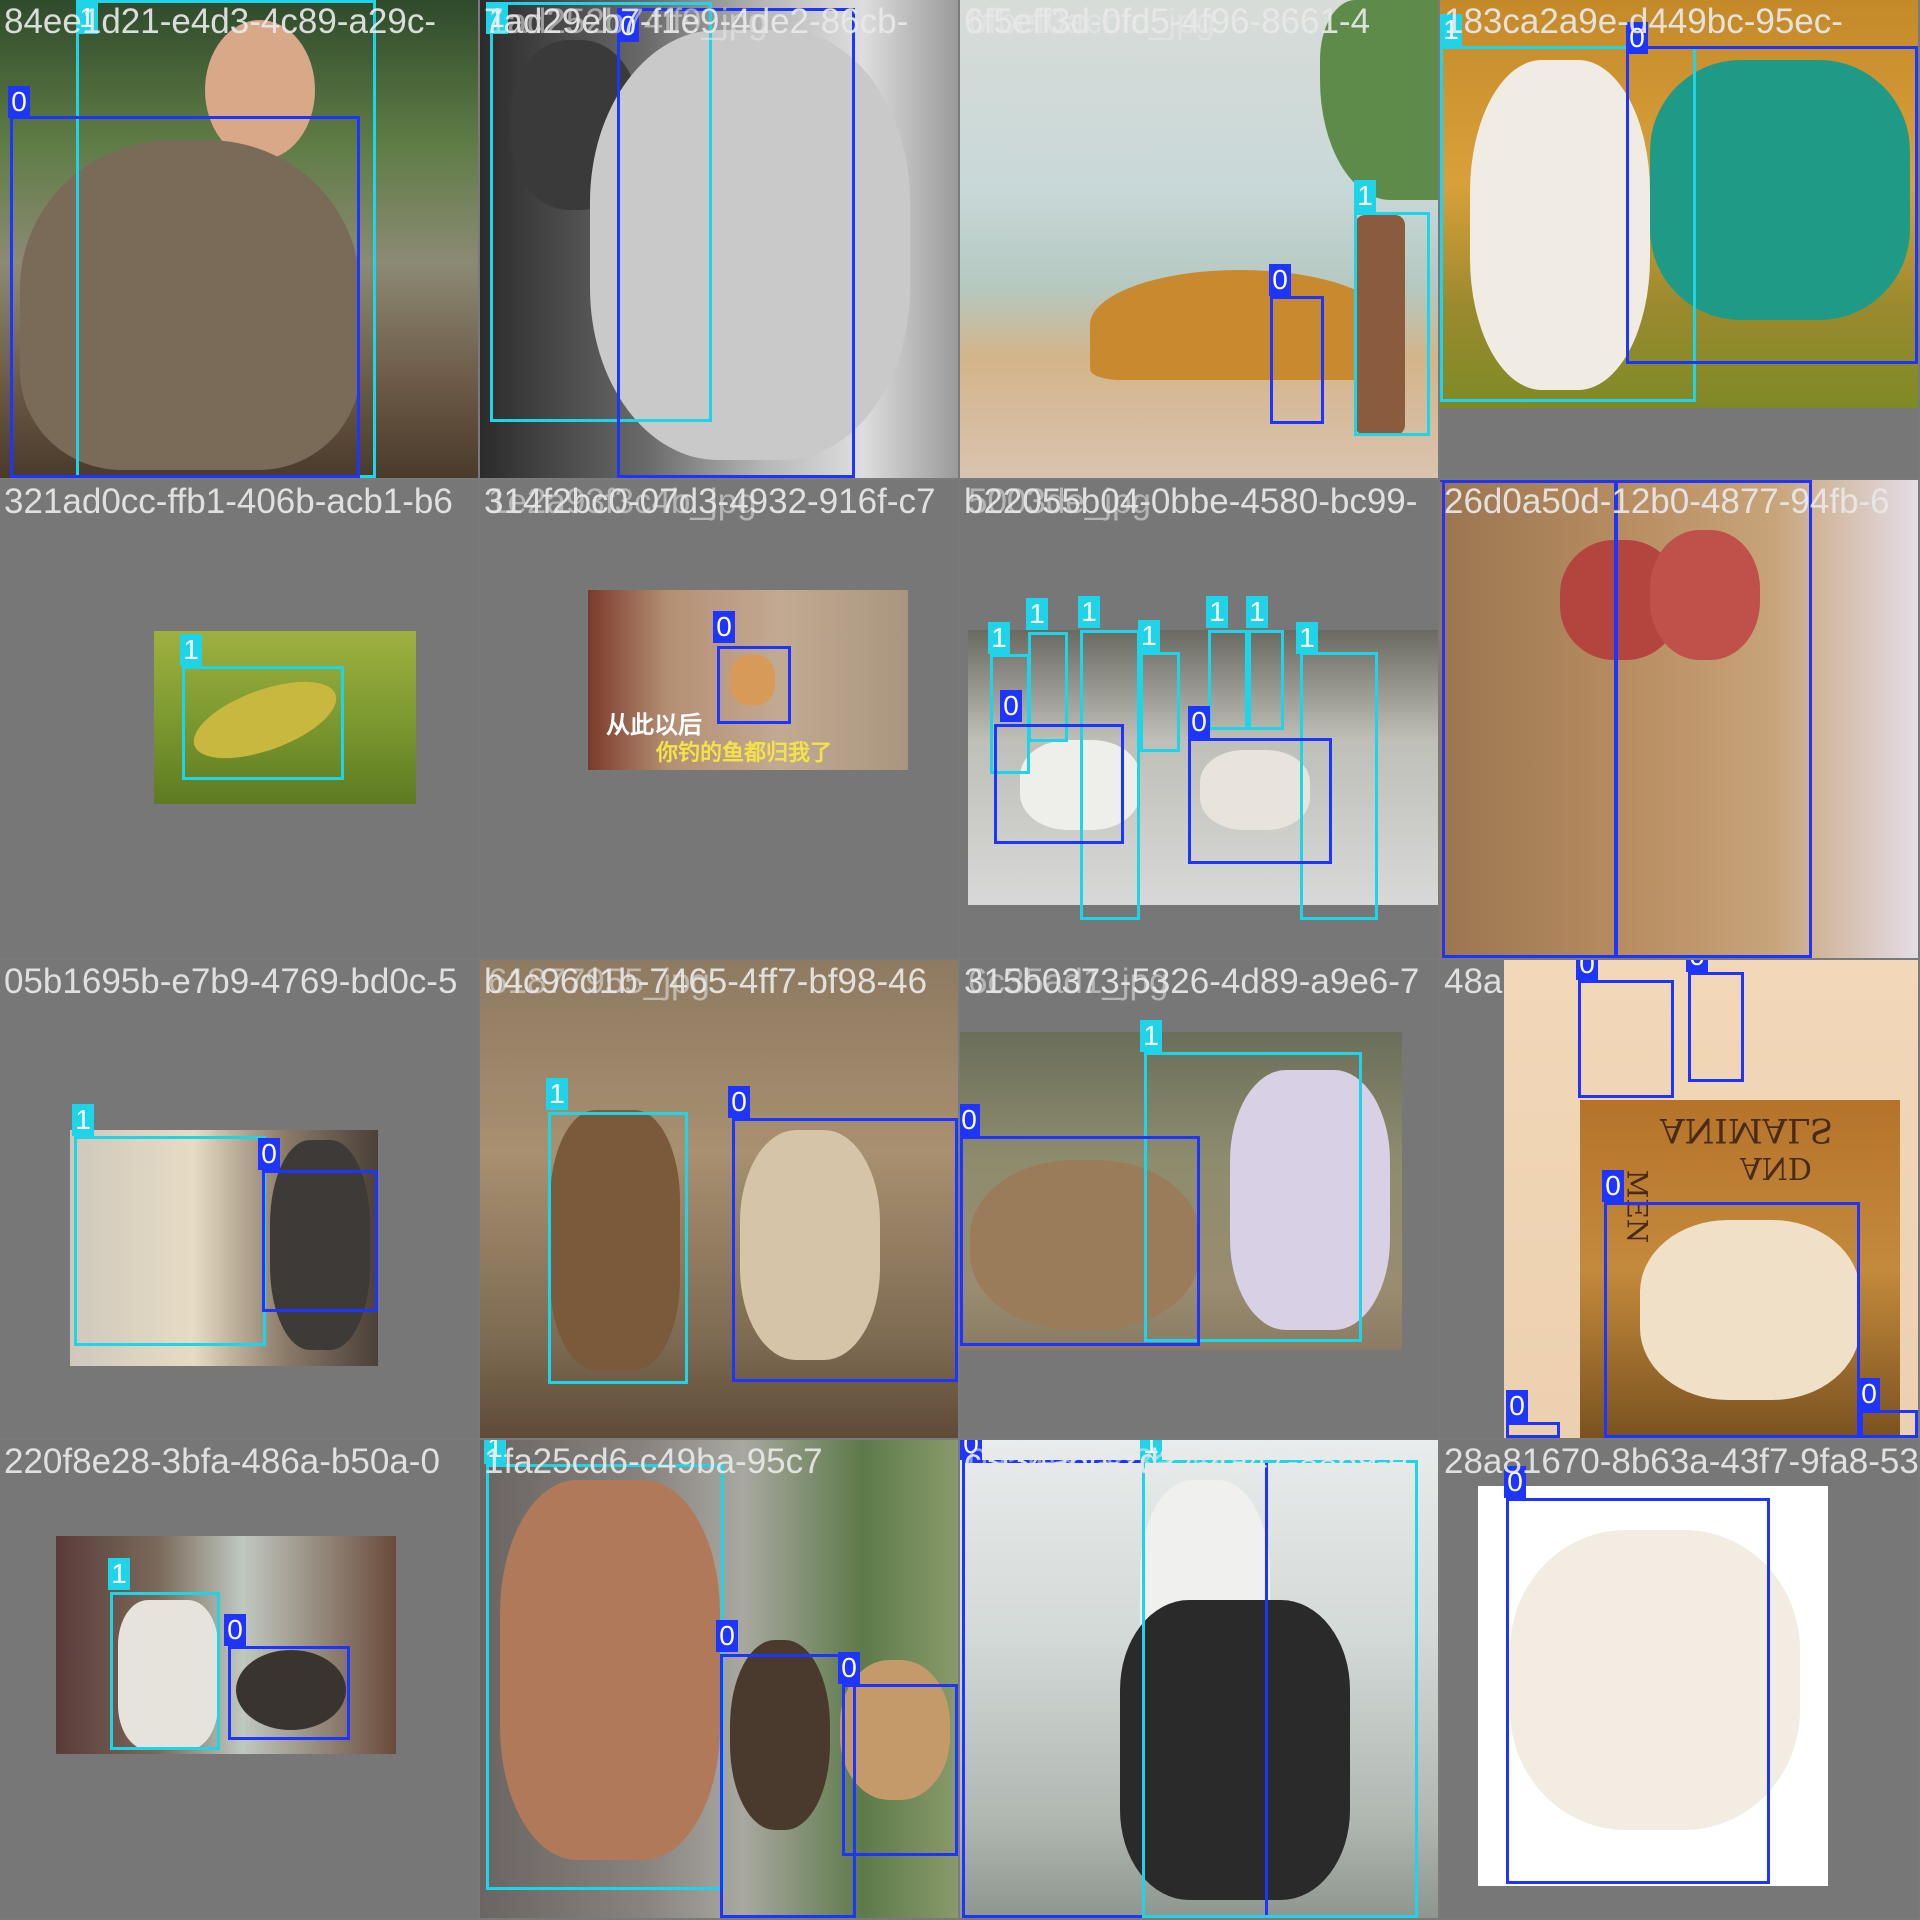 This screenshot has width=1920, height=1920. Describe the element at coordinates (263, 723) in the screenshot. I see `bbox-snake` at that location.